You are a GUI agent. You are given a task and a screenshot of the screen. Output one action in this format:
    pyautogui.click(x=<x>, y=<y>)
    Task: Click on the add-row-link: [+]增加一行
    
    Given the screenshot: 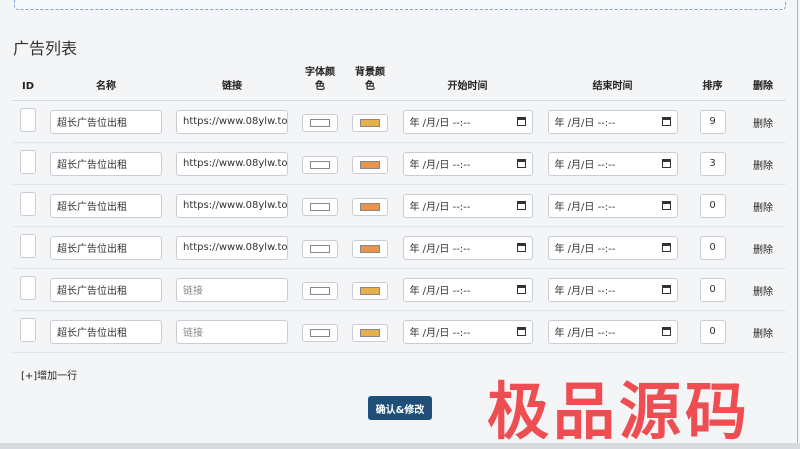 What is the action you would take?
    pyautogui.click(x=49, y=374)
    